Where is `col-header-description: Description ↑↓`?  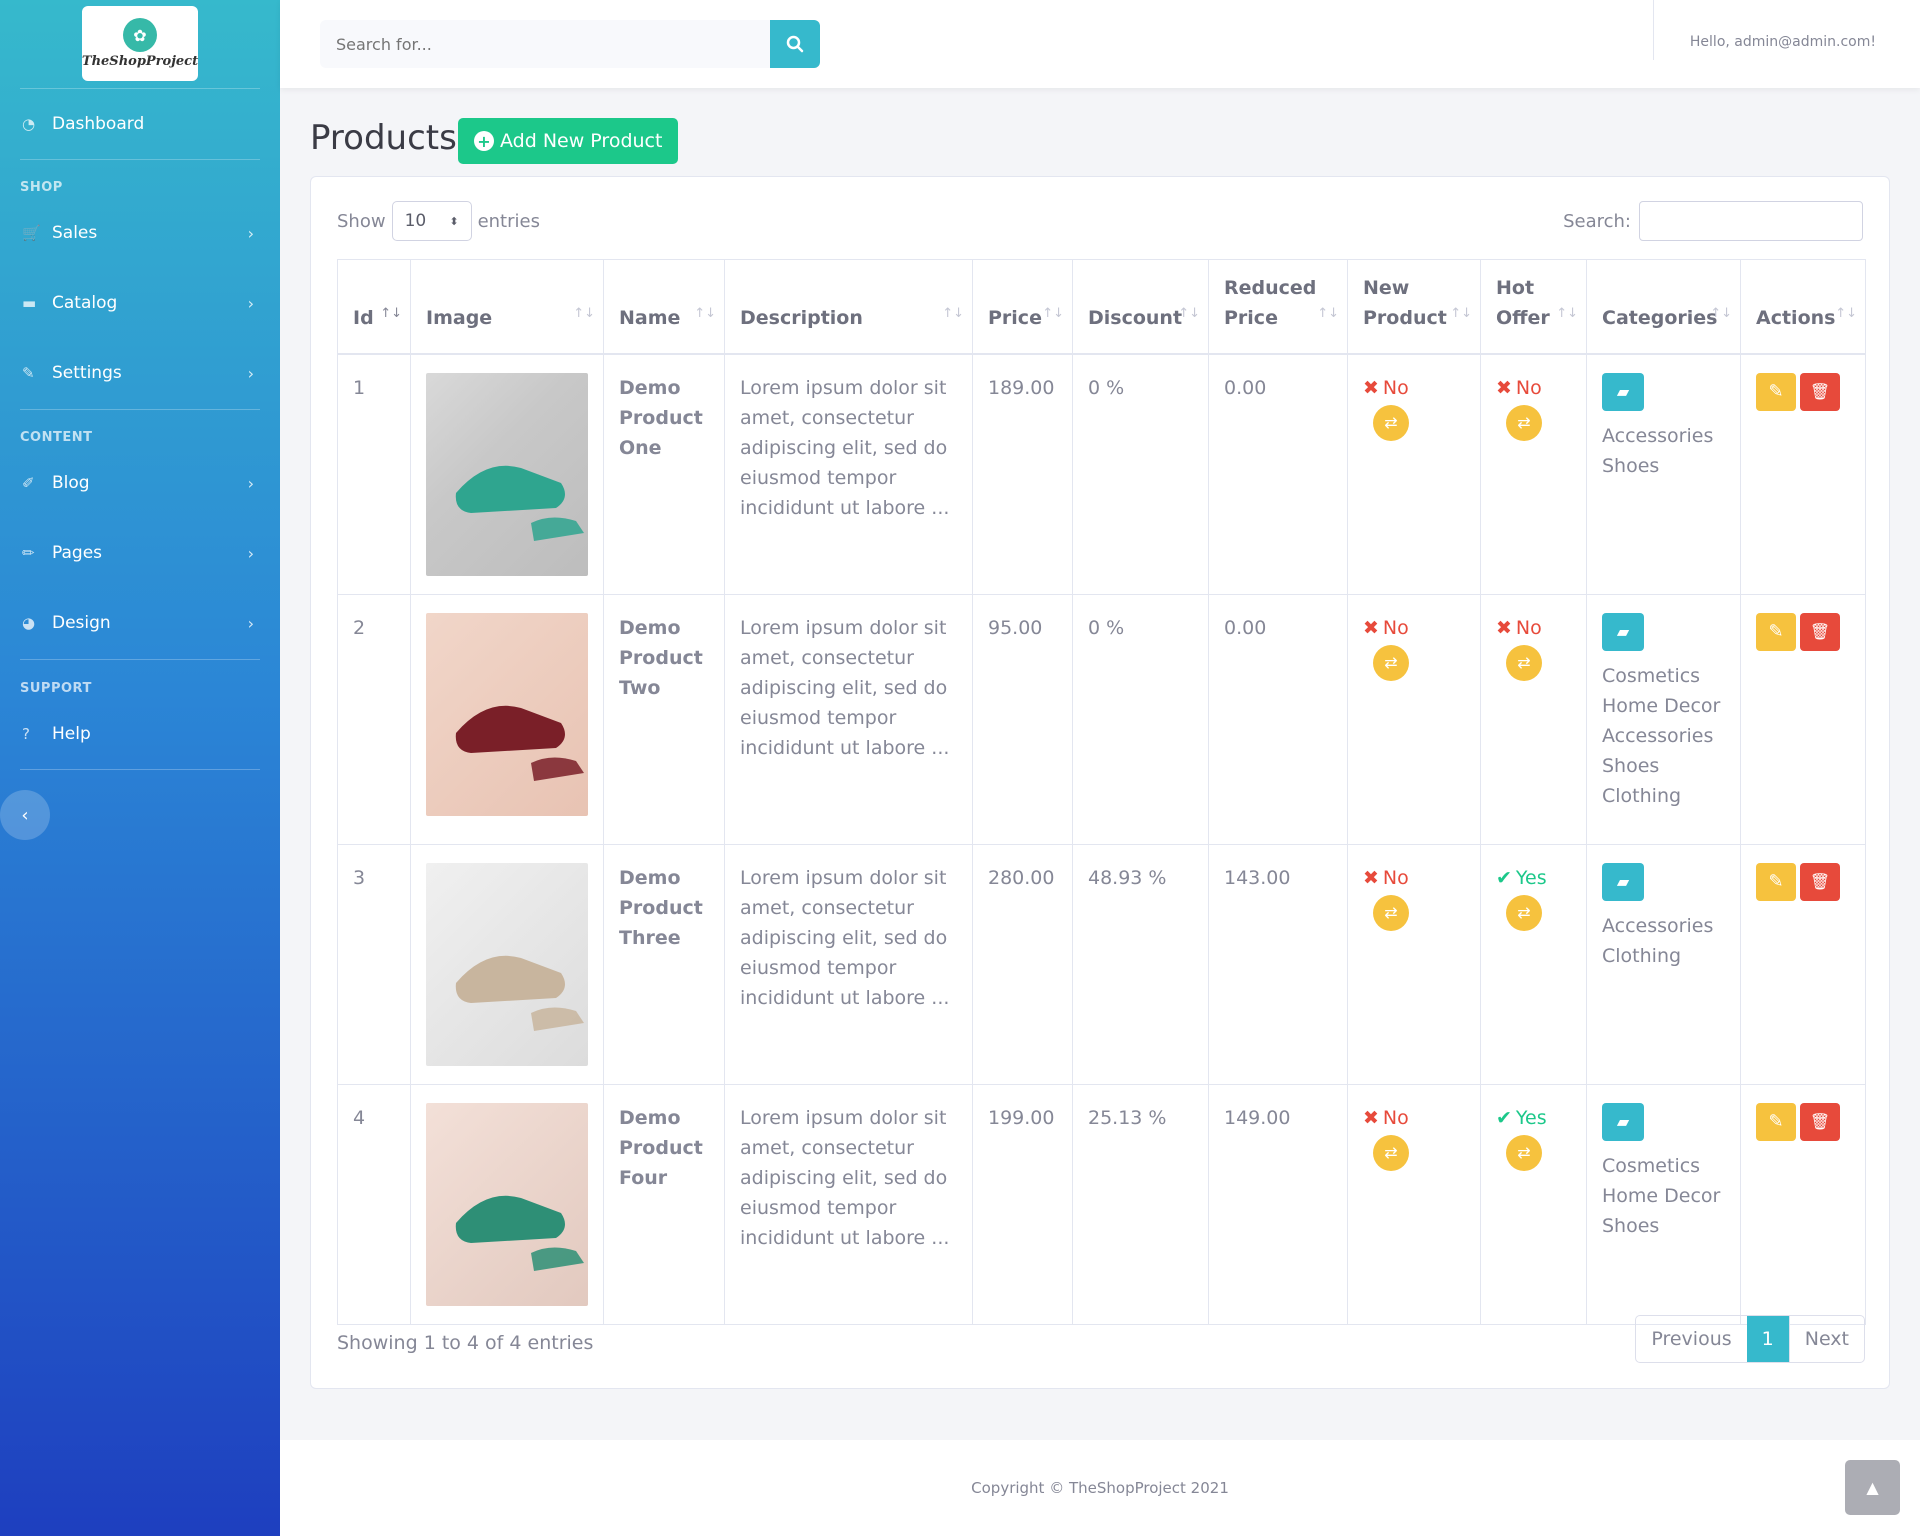 col-header-description: Description ↑↓ is located at coordinates (848, 307).